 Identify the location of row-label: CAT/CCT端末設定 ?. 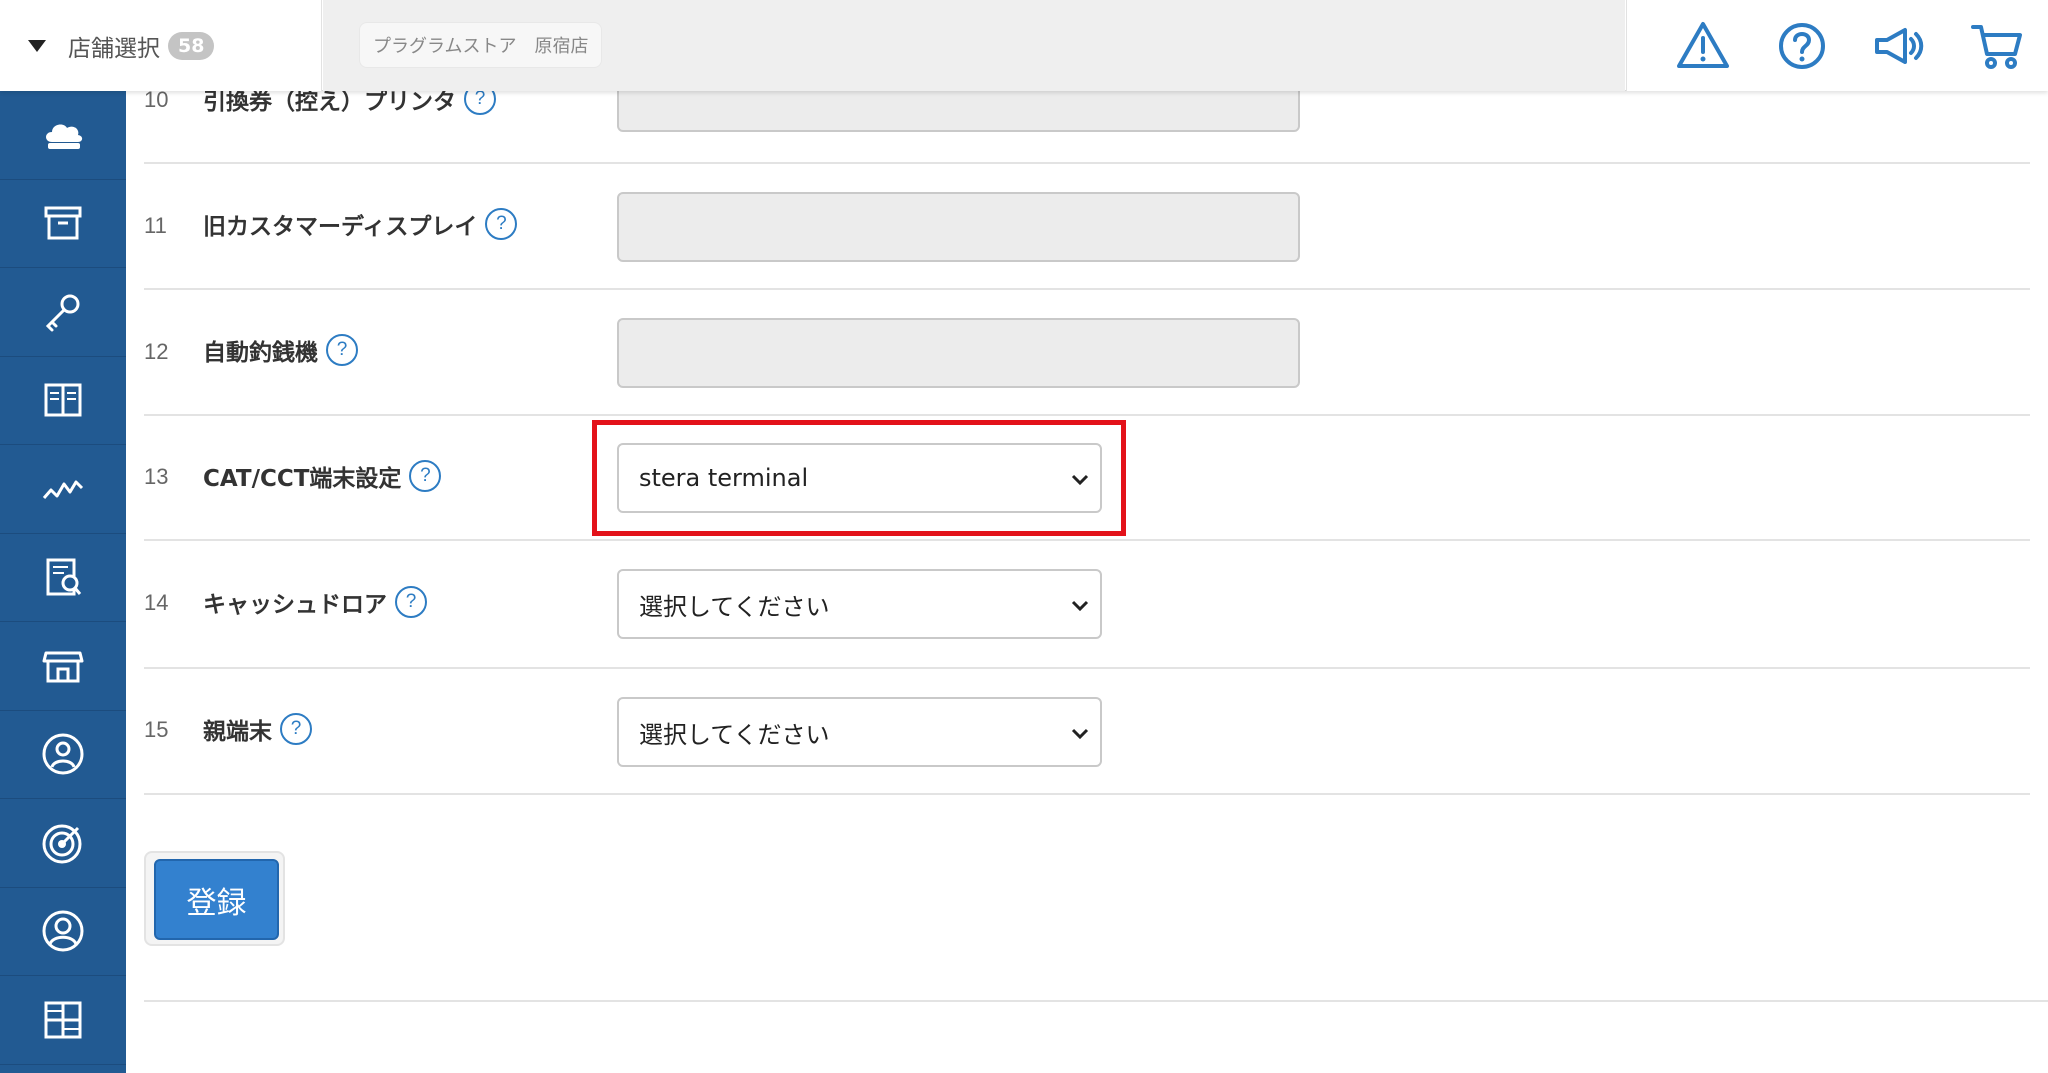
(322, 476).